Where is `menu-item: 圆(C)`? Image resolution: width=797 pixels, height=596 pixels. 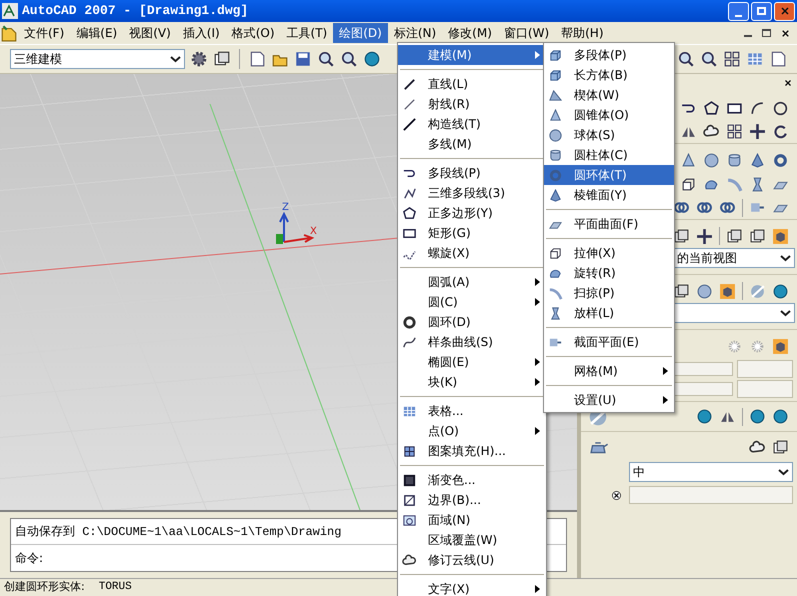 menu-item: 圆(C) is located at coordinates (472, 302).